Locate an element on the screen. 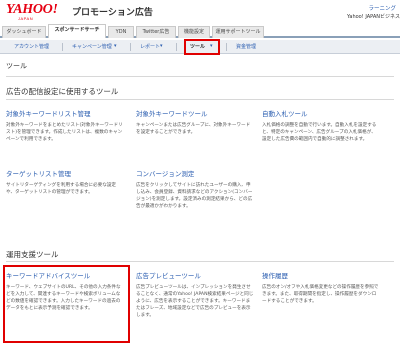 This screenshot has width=400, height=345. tab-feature-settings: 機能設定 is located at coordinates (194, 32).